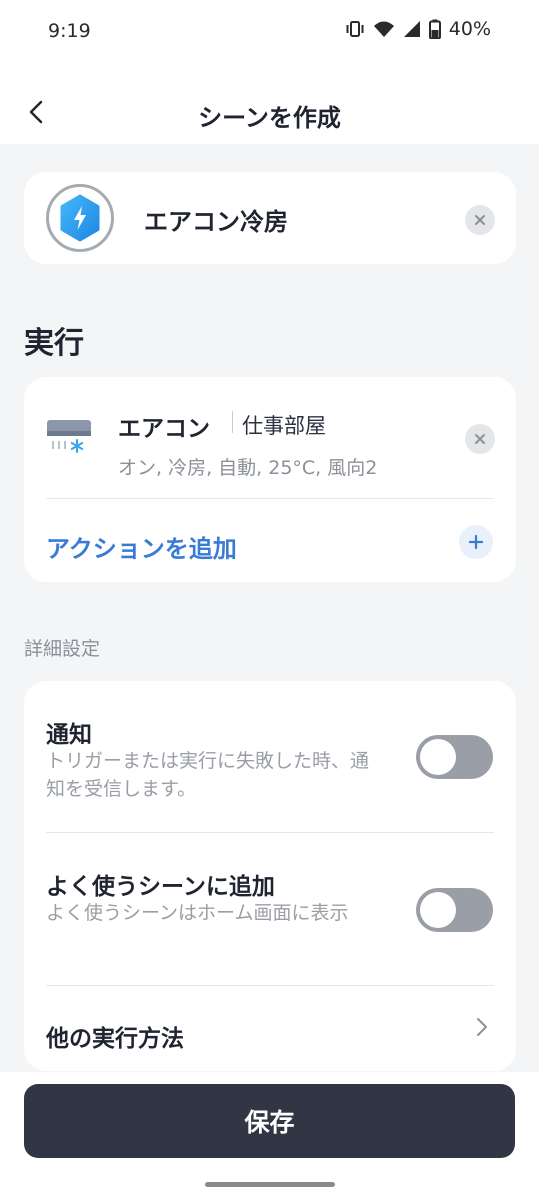  What do you see at coordinates (54, 343) in the screenshot?
I see `execution-section-title: 実行` at bounding box center [54, 343].